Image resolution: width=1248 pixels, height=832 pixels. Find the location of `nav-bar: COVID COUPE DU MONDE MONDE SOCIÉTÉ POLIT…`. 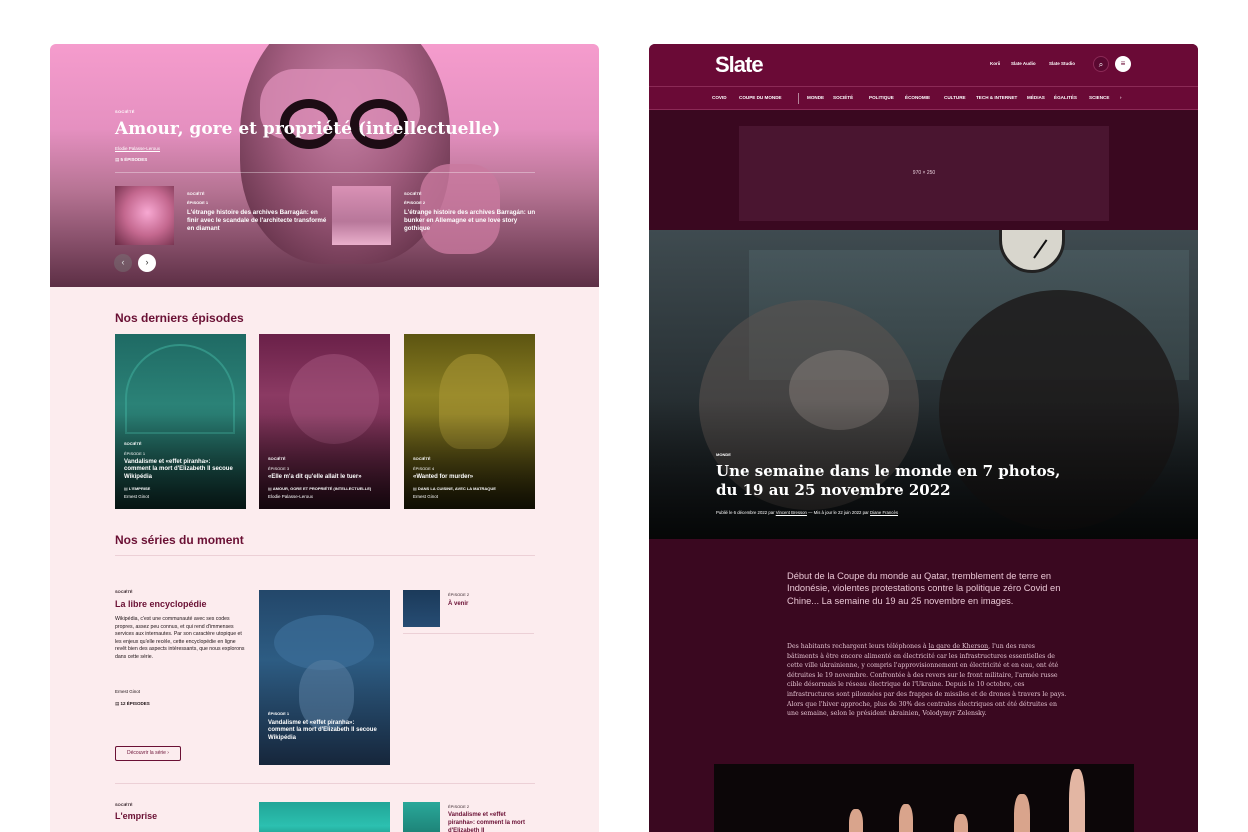

nav-bar: COVID COUPE DU MONDE MONDE SOCIÉTÉ POLIT… is located at coordinates (923, 98).